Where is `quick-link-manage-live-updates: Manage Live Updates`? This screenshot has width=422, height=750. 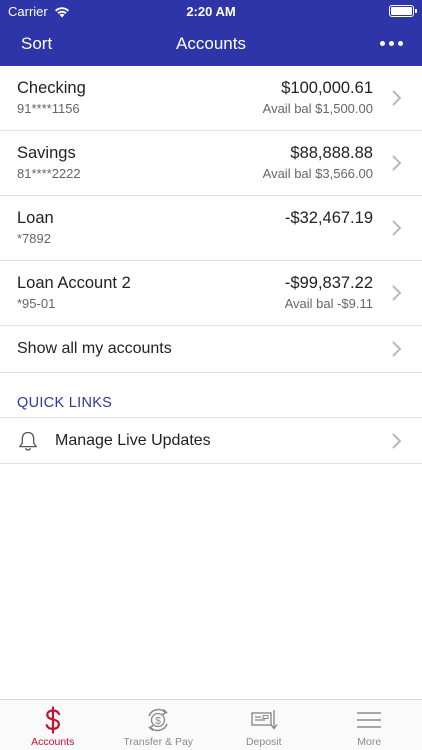
quick-link-manage-live-updates: Manage Live Updates is located at coordinates (211, 441).